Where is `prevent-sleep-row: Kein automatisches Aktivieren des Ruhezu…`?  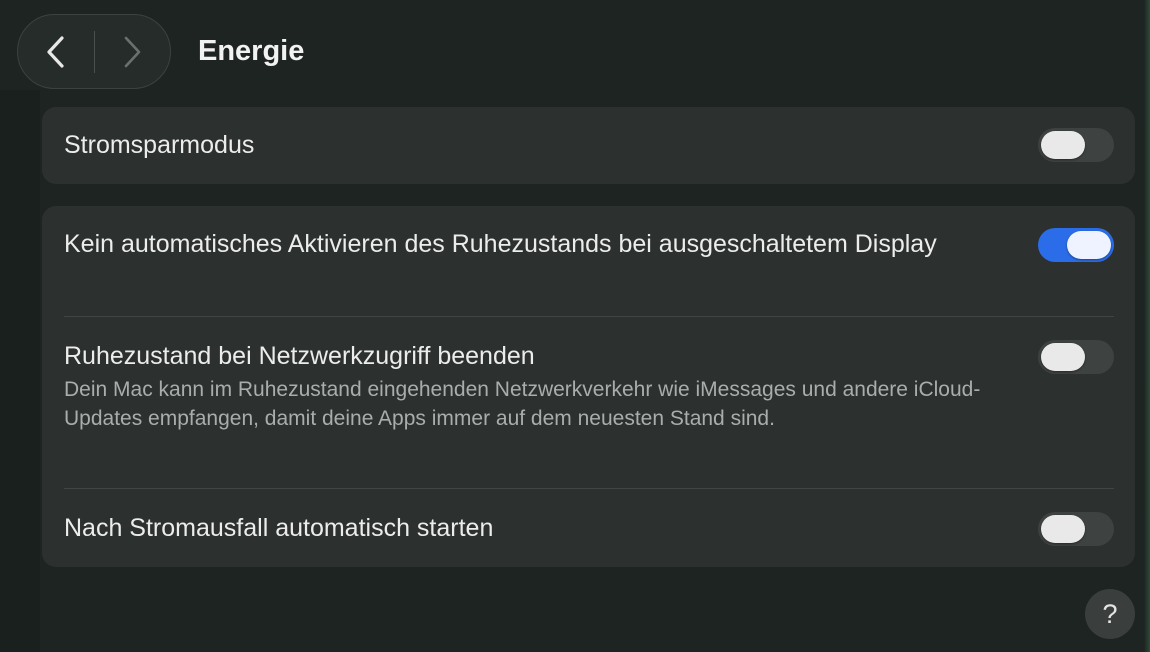 prevent-sleep-row: Kein automatisches Aktivieren des Ruhezu… is located at coordinates (589, 244).